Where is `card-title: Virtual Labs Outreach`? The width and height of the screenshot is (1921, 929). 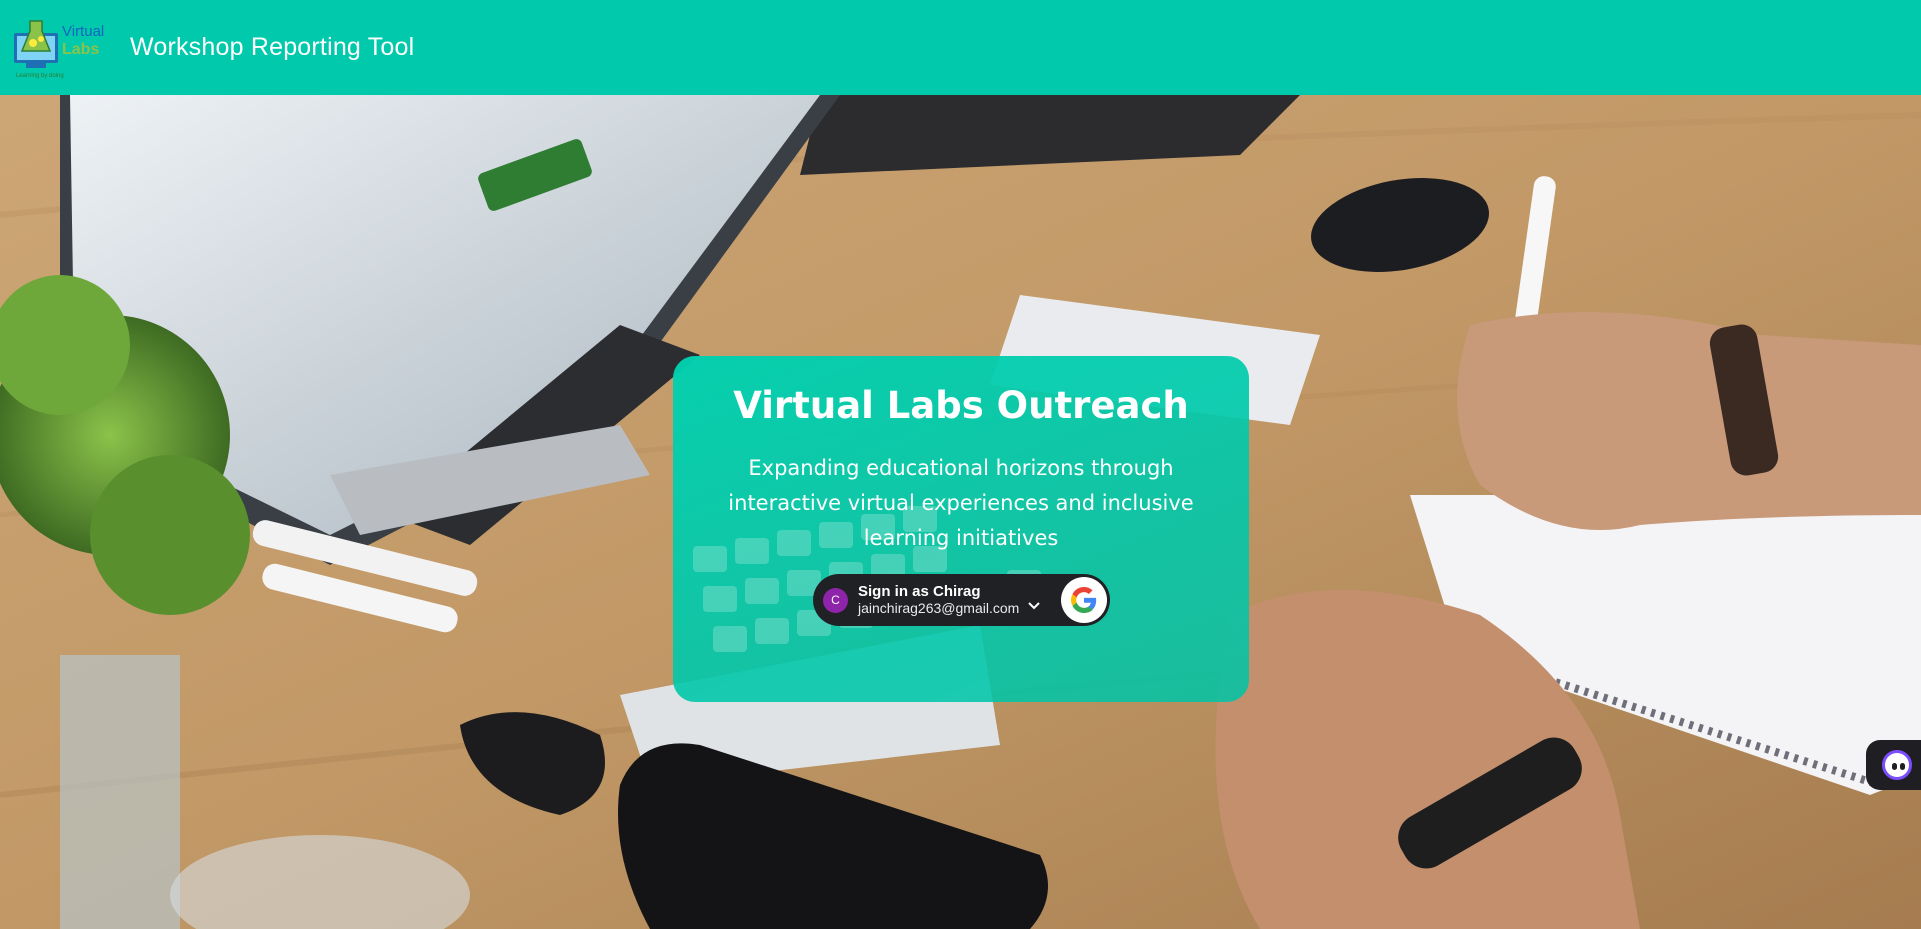 card-title: Virtual Labs Outreach is located at coordinates (961, 405).